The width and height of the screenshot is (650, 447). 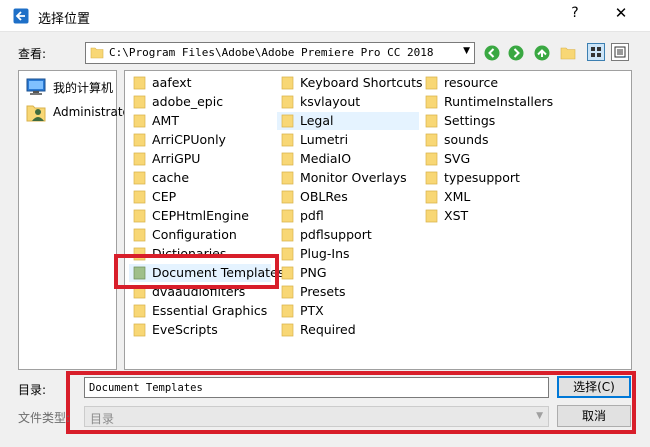 What do you see at coordinates (620, 52) in the screenshot?
I see `detail-view-icon` at bounding box center [620, 52].